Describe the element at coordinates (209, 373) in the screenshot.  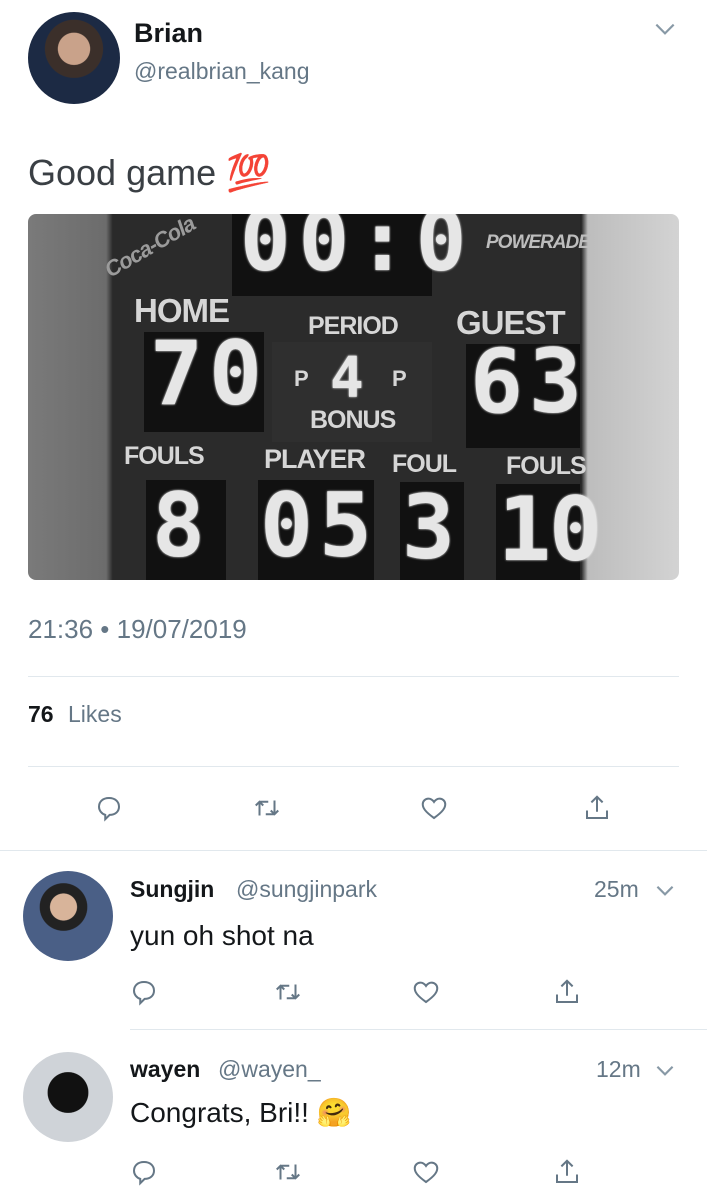
I see `home-score: 70` at that location.